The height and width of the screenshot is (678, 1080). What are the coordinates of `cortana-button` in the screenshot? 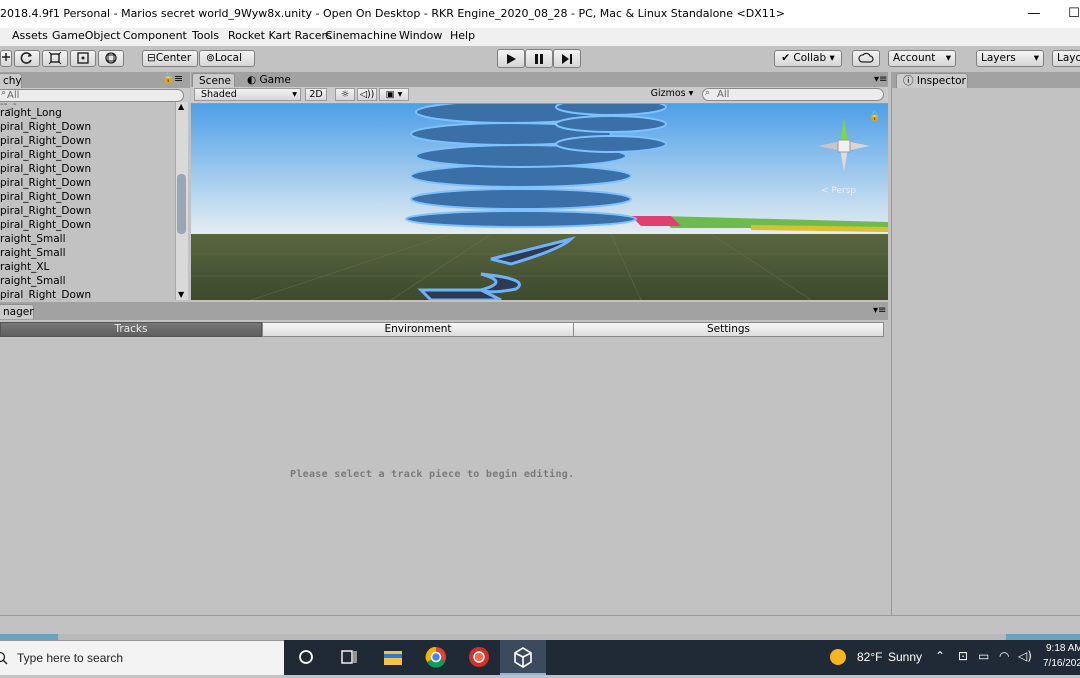 It's located at (307, 657).